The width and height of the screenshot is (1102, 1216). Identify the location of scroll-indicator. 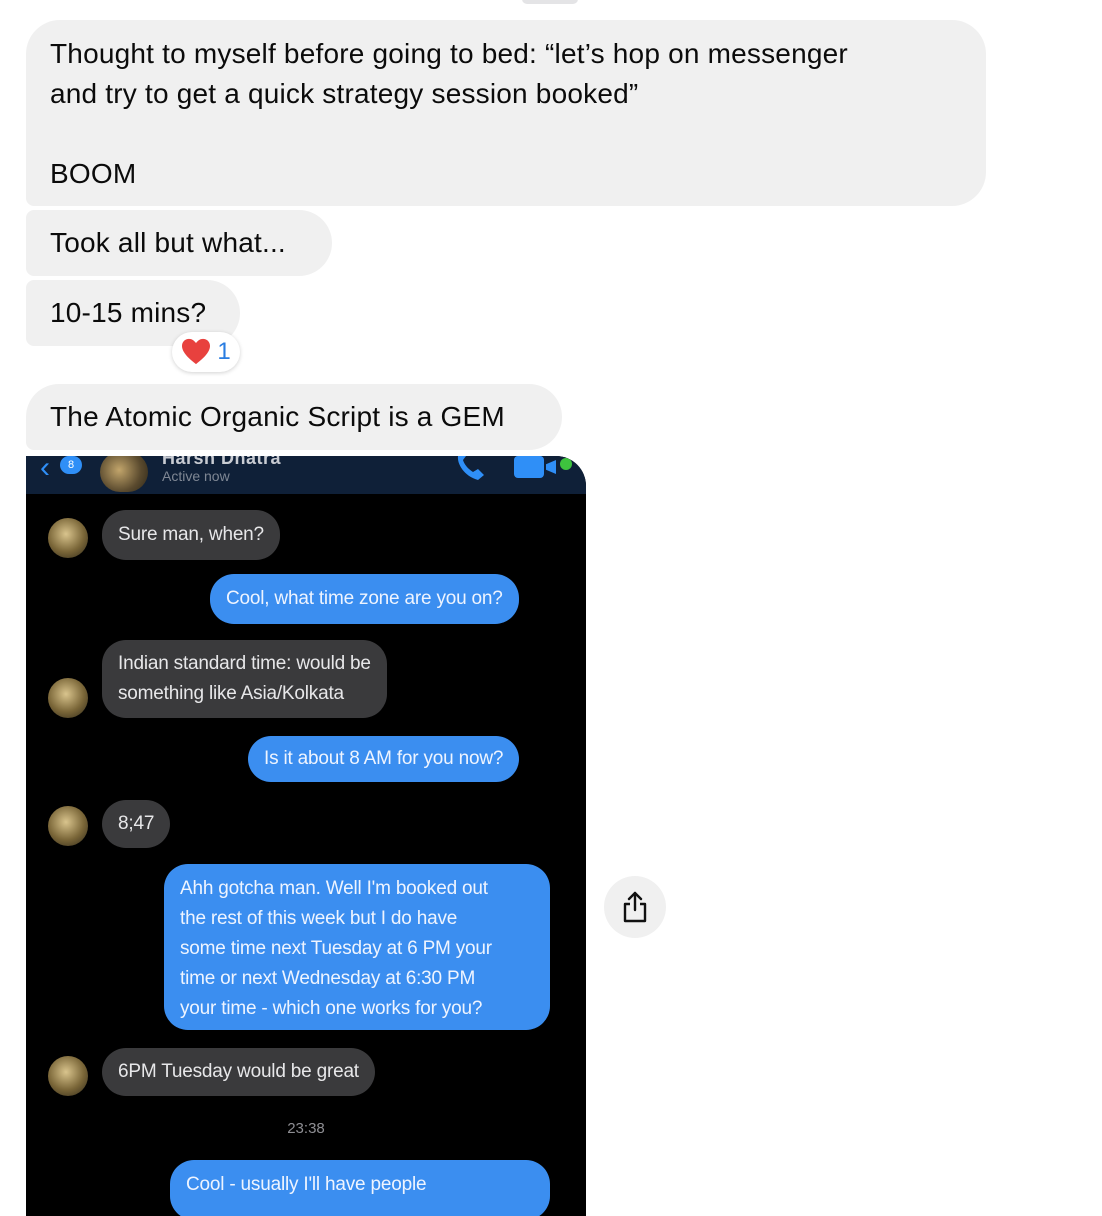
(550, 2).